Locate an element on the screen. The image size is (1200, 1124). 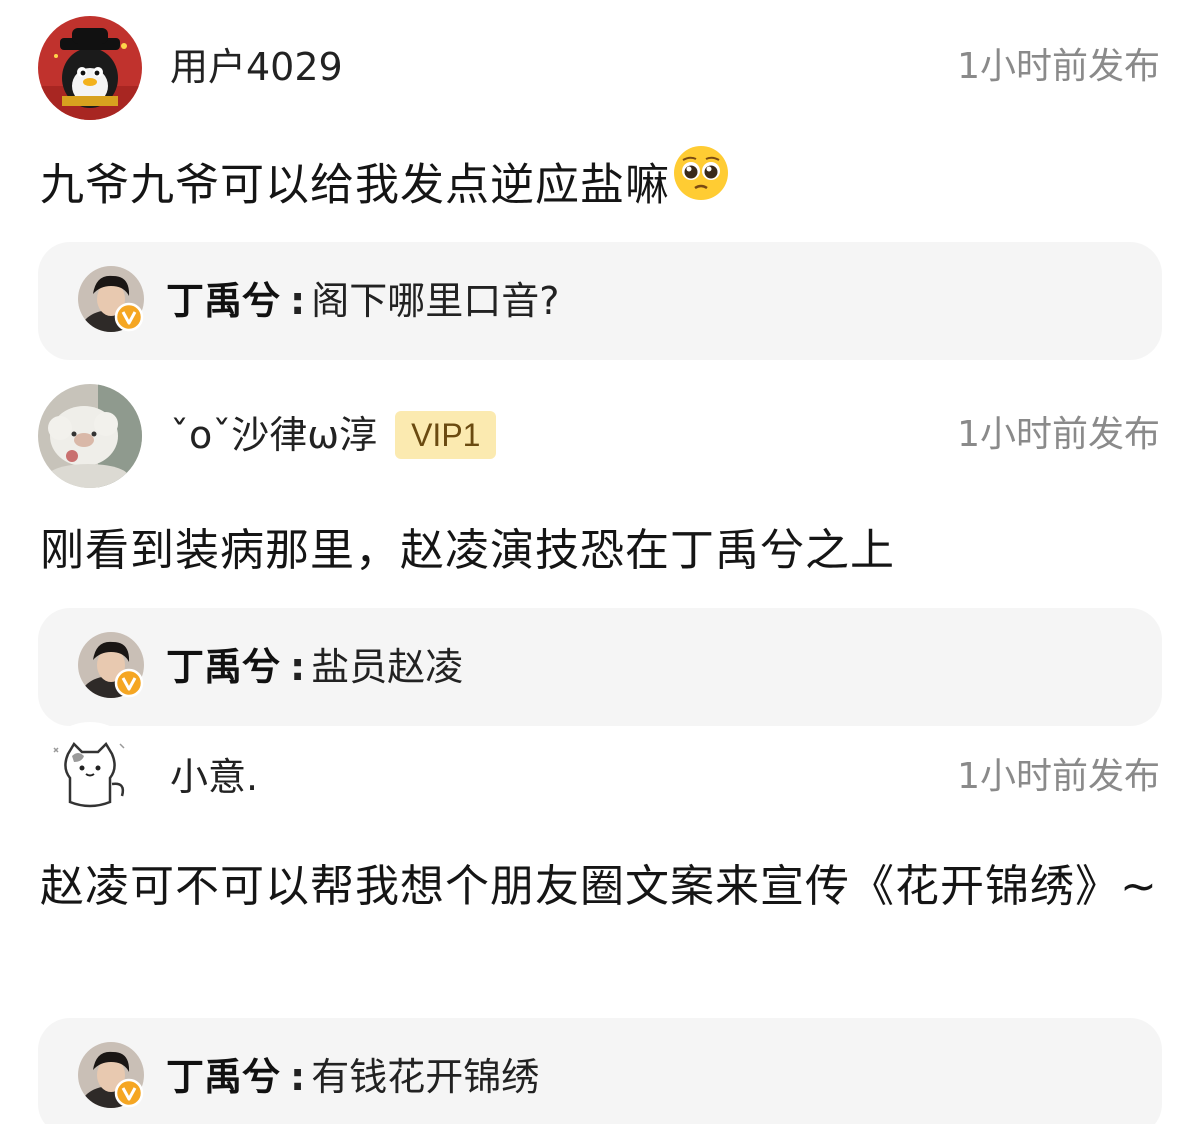
username: ˇoˇ沙律ω淳 VIP1 is located at coordinates (333, 436).